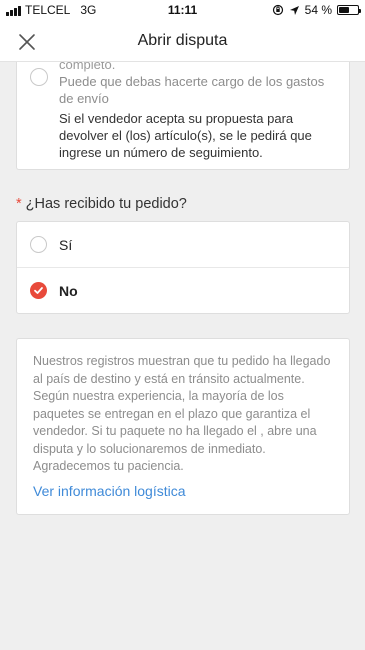  What do you see at coordinates (183, 291) in the screenshot?
I see `answer-option-no: No` at bounding box center [183, 291].